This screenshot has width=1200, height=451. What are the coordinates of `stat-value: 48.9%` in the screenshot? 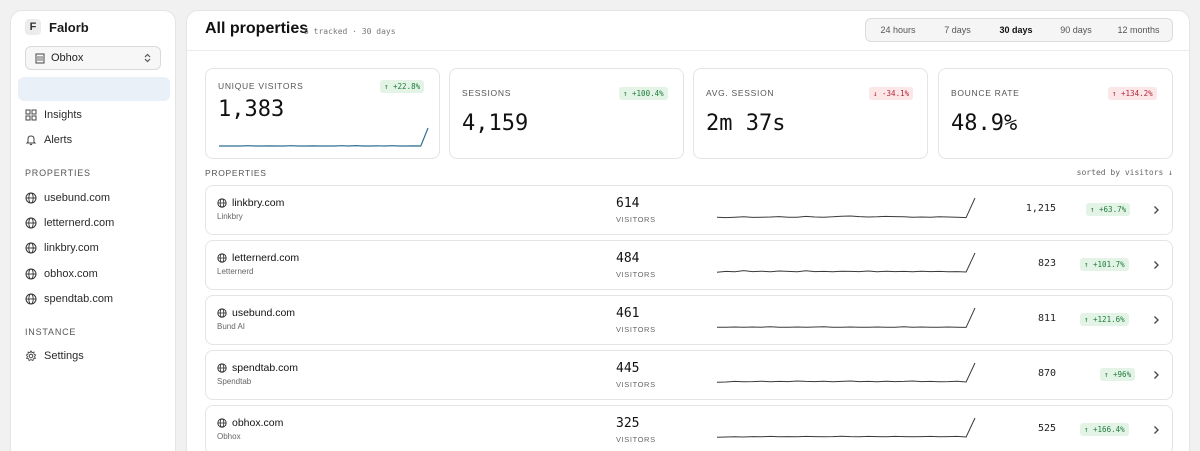 It's located at (984, 123).